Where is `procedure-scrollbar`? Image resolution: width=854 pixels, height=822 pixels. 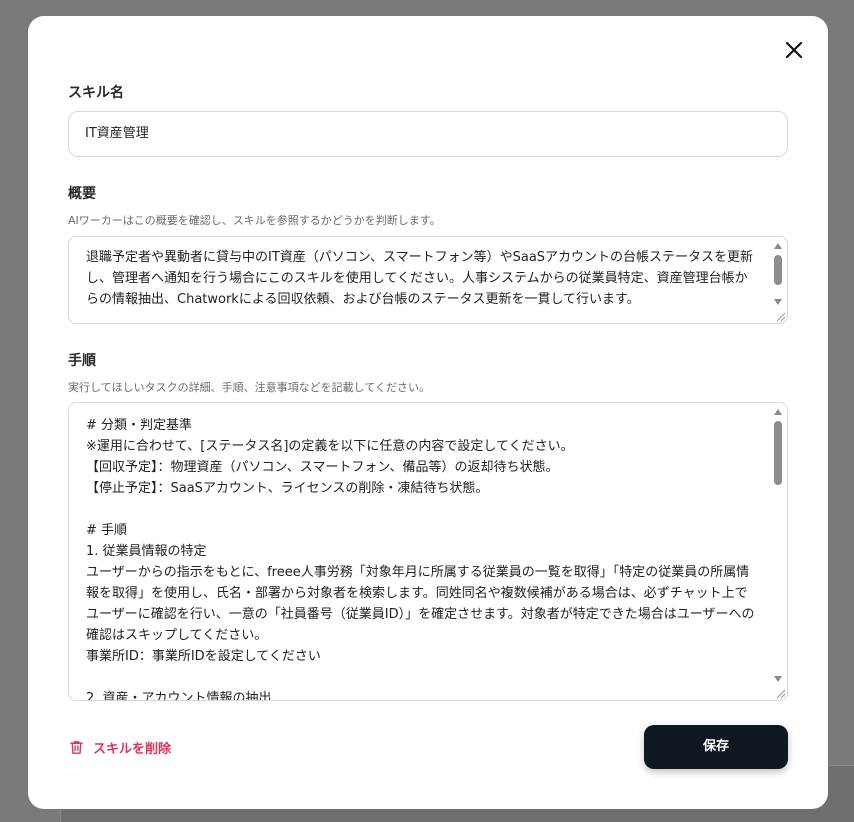 procedure-scrollbar is located at coordinates (778, 545).